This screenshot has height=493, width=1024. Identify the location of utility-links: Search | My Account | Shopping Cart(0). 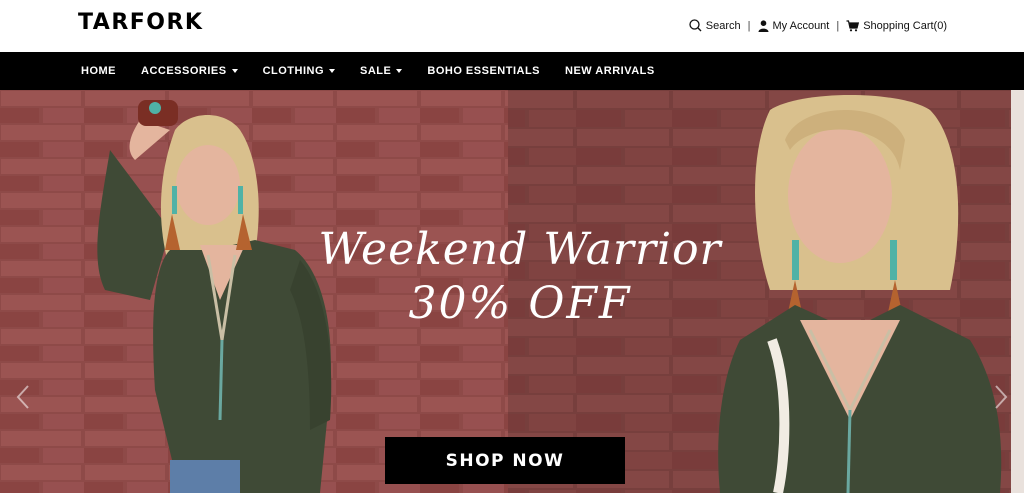
(818, 25).